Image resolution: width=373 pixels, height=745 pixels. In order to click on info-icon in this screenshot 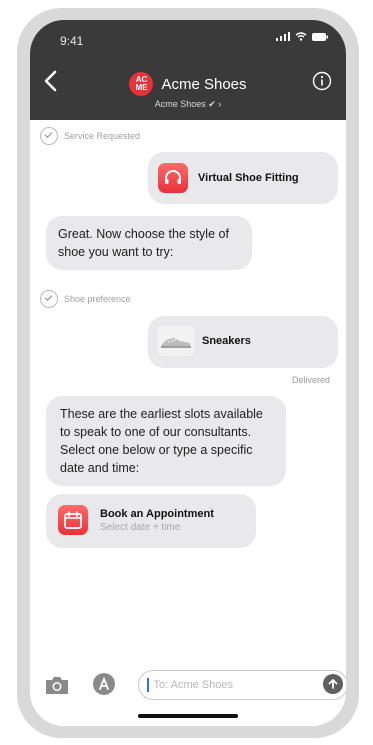, I will do `click(322, 81)`.